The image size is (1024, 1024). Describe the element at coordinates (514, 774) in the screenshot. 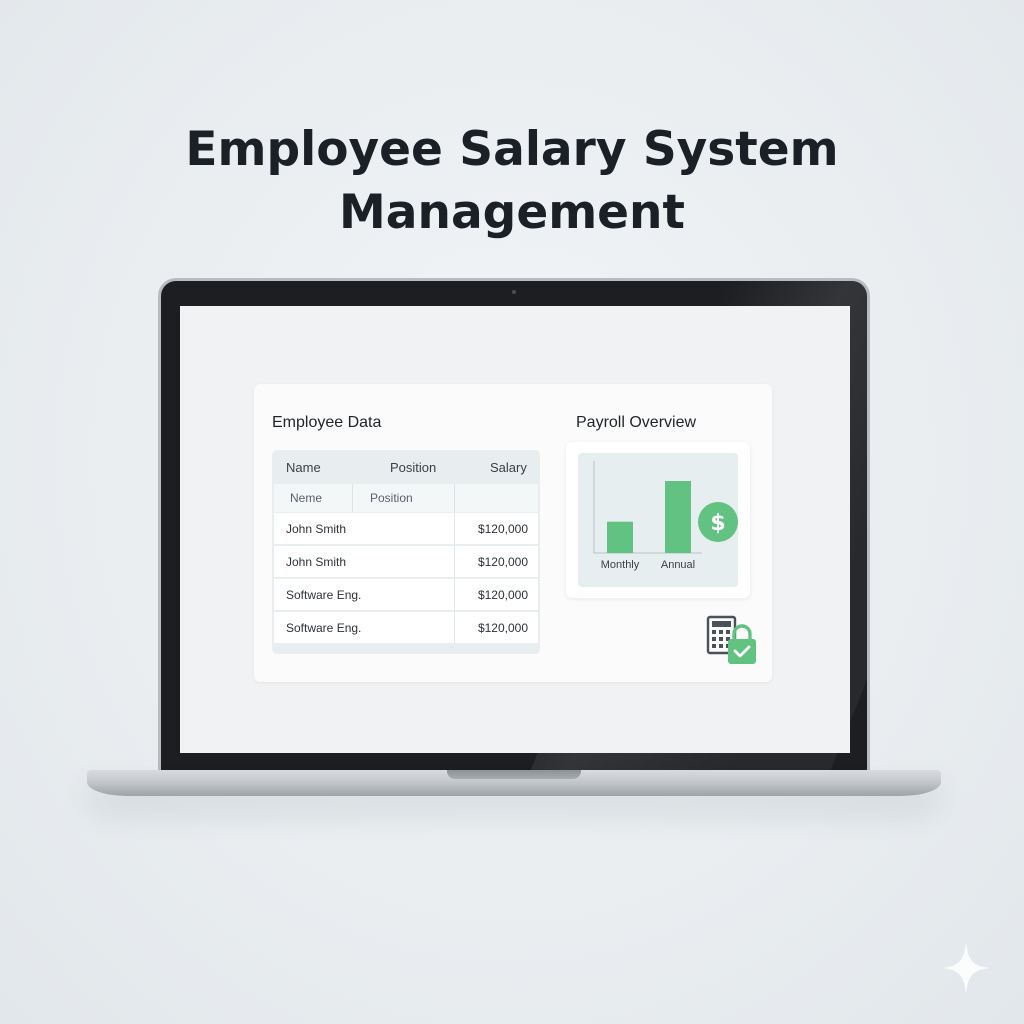

I see `laptop-hinge-notch` at that location.